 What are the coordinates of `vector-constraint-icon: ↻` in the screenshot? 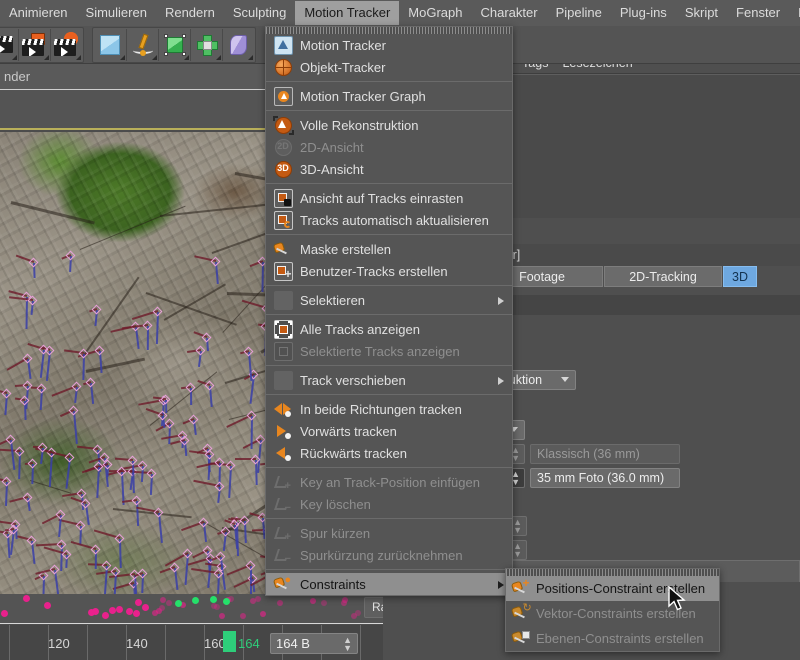 It's located at (521, 613).